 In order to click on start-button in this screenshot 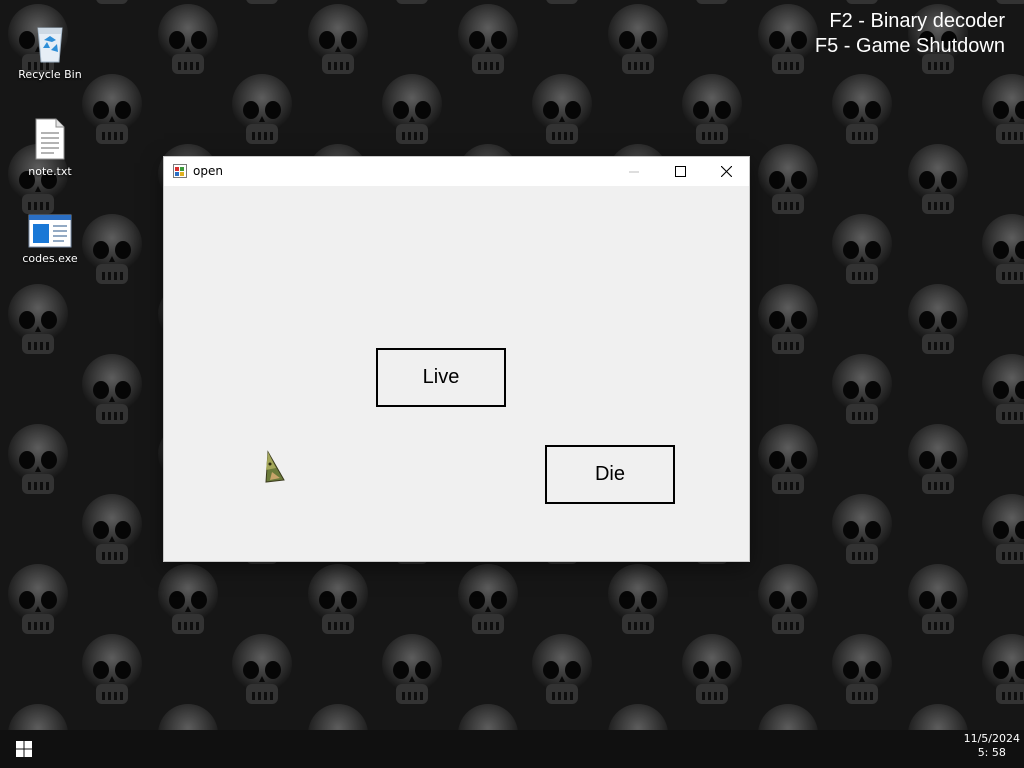, I will do `click(24, 749)`.